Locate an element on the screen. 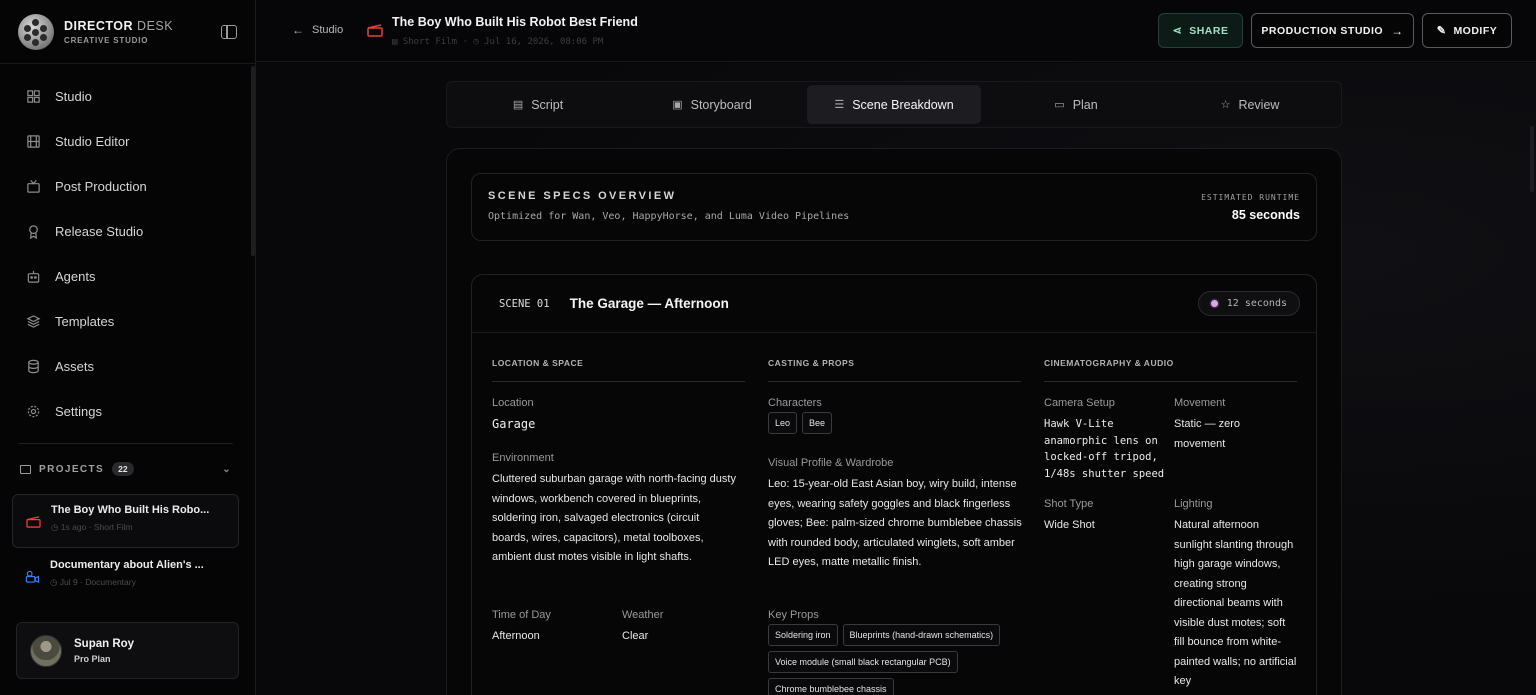 The height and width of the screenshot is (695, 1536). tab-storyboard: ▣ Storyboard is located at coordinates (712, 104).